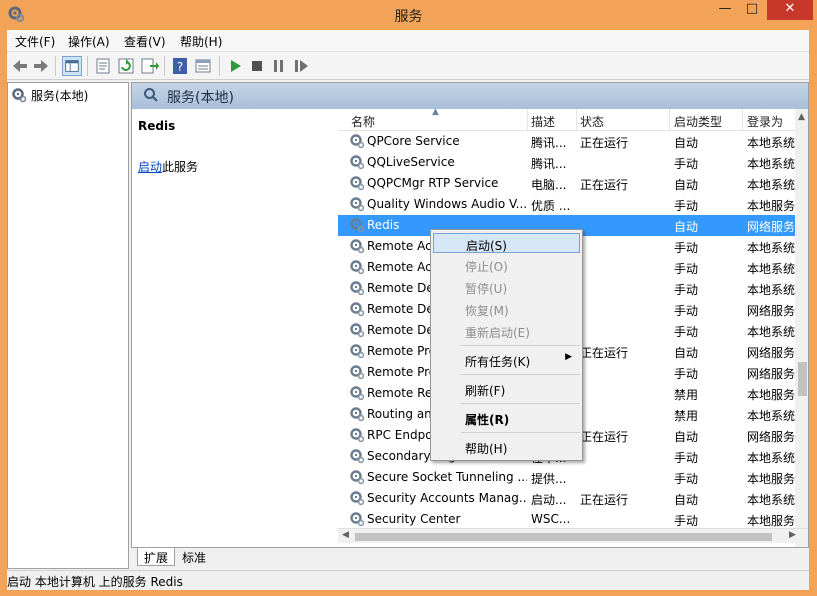 The height and width of the screenshot is (596, 817). Describe the element at coordinates (194, 557) in the screenshot. I see `tab-standard: 标准` at that location.